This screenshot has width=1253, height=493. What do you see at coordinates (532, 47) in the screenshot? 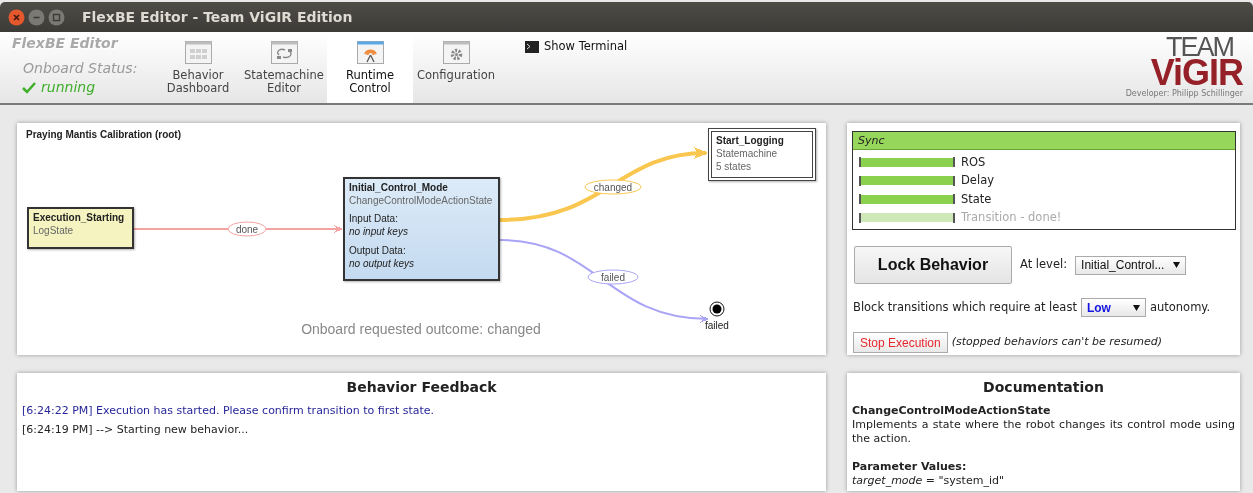
I see `terminal-icon` at bounding box center [532, 47].